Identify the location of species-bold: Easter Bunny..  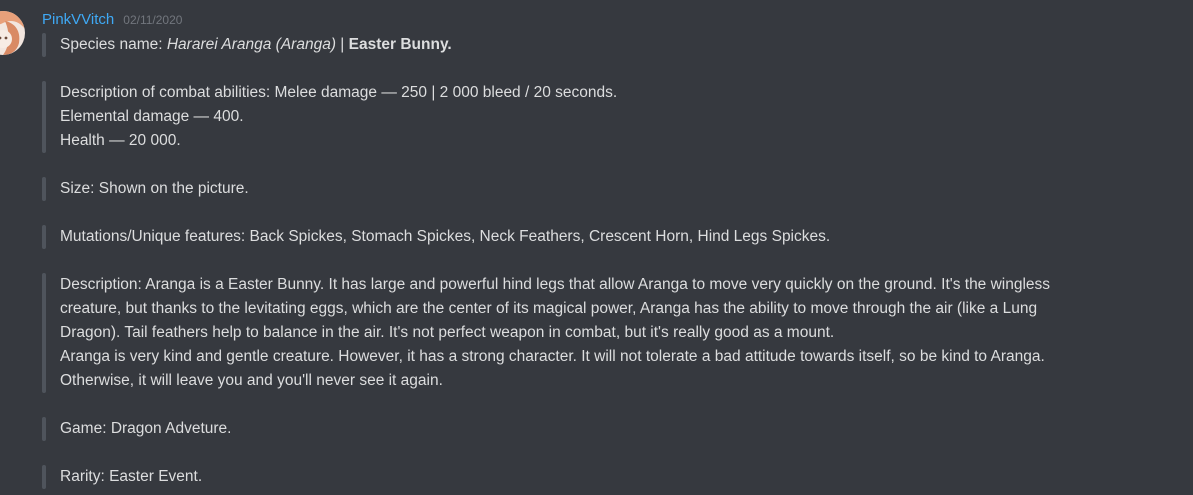
(400, 44).